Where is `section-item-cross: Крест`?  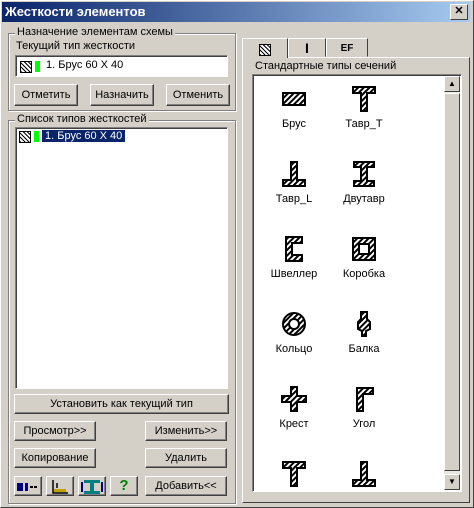
section-item-cross: Крест is located at coordinates (294, 407).